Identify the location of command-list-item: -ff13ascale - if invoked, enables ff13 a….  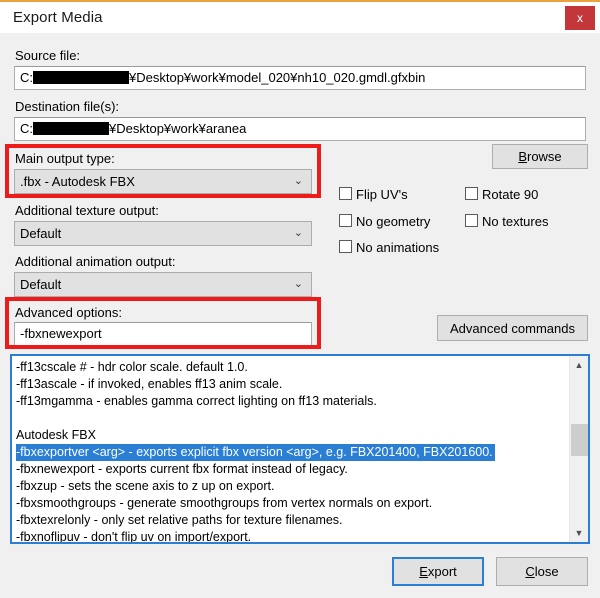
(292, 384).